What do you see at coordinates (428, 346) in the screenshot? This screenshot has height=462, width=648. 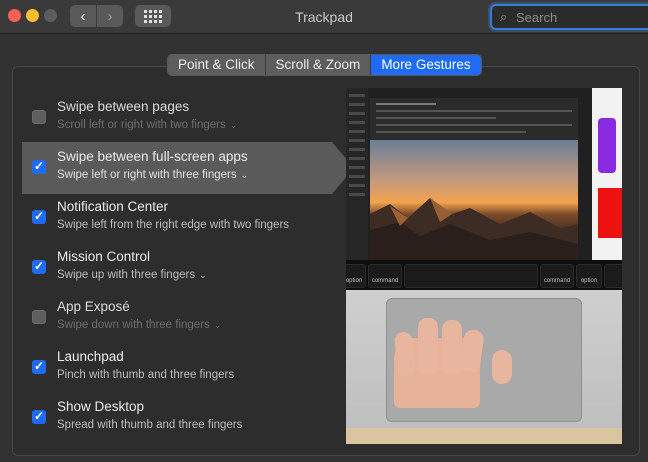 I see `finger-middle` at bounding box center [428, 346].